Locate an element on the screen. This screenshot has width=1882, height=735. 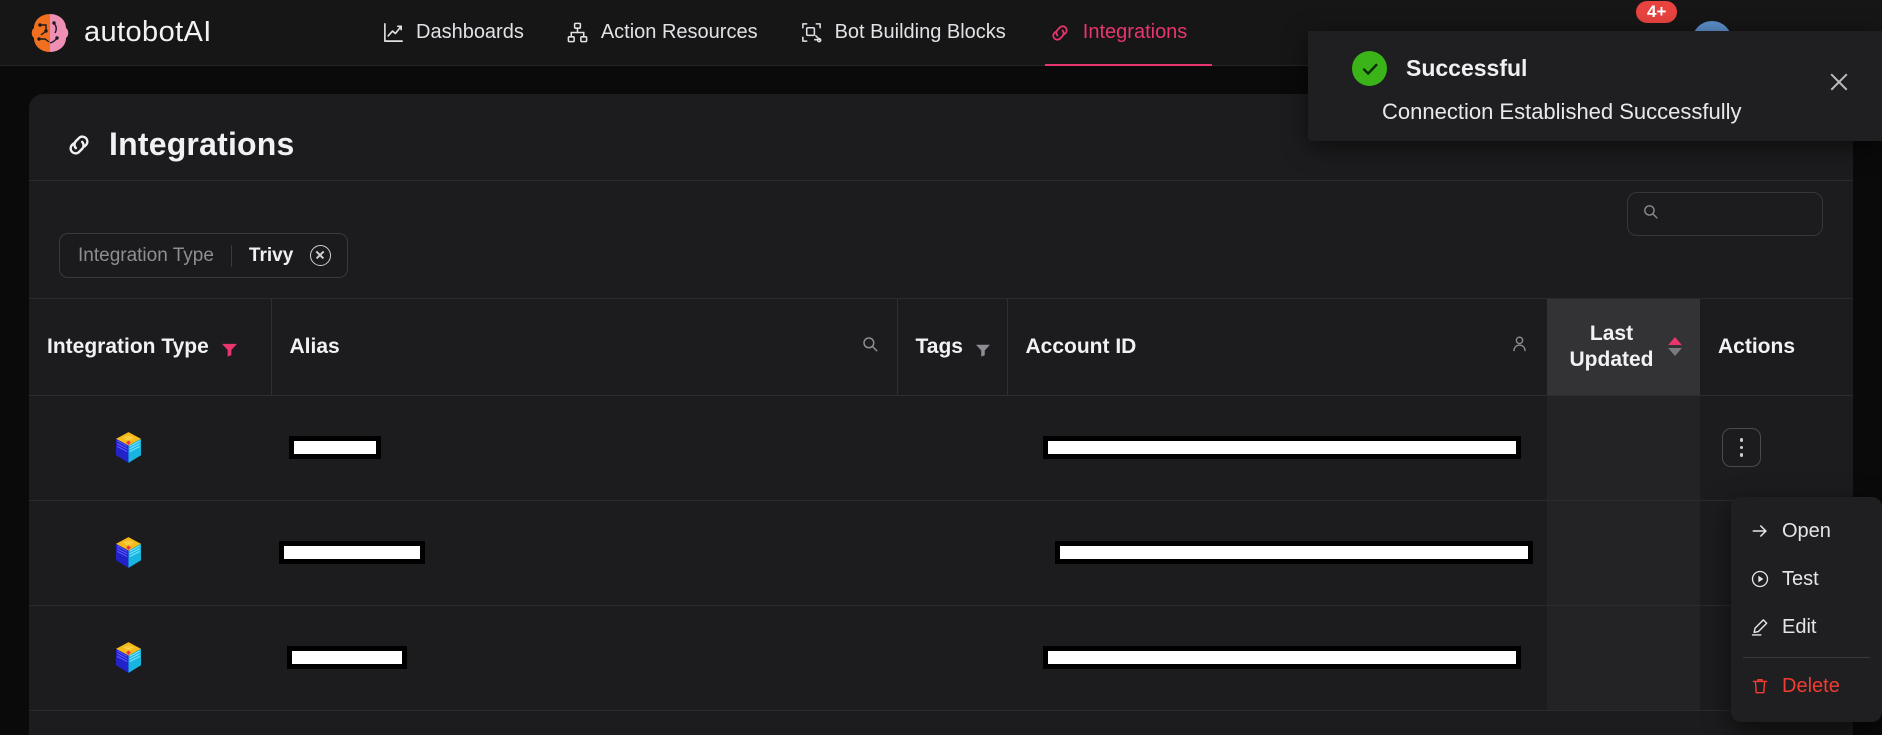
arrow-right-icon is located at coordinates (1760, 531).